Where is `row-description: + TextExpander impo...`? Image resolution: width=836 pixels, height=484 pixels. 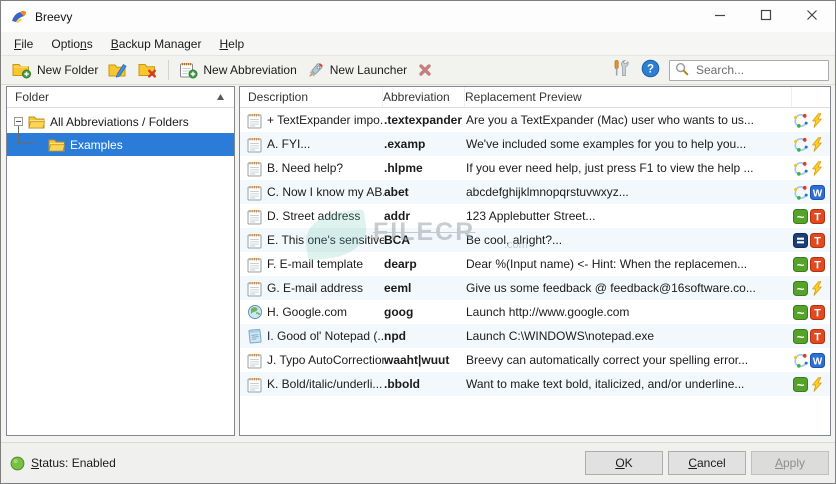
row-description: + TextExpander impo... is located at coordinates (325, 120).